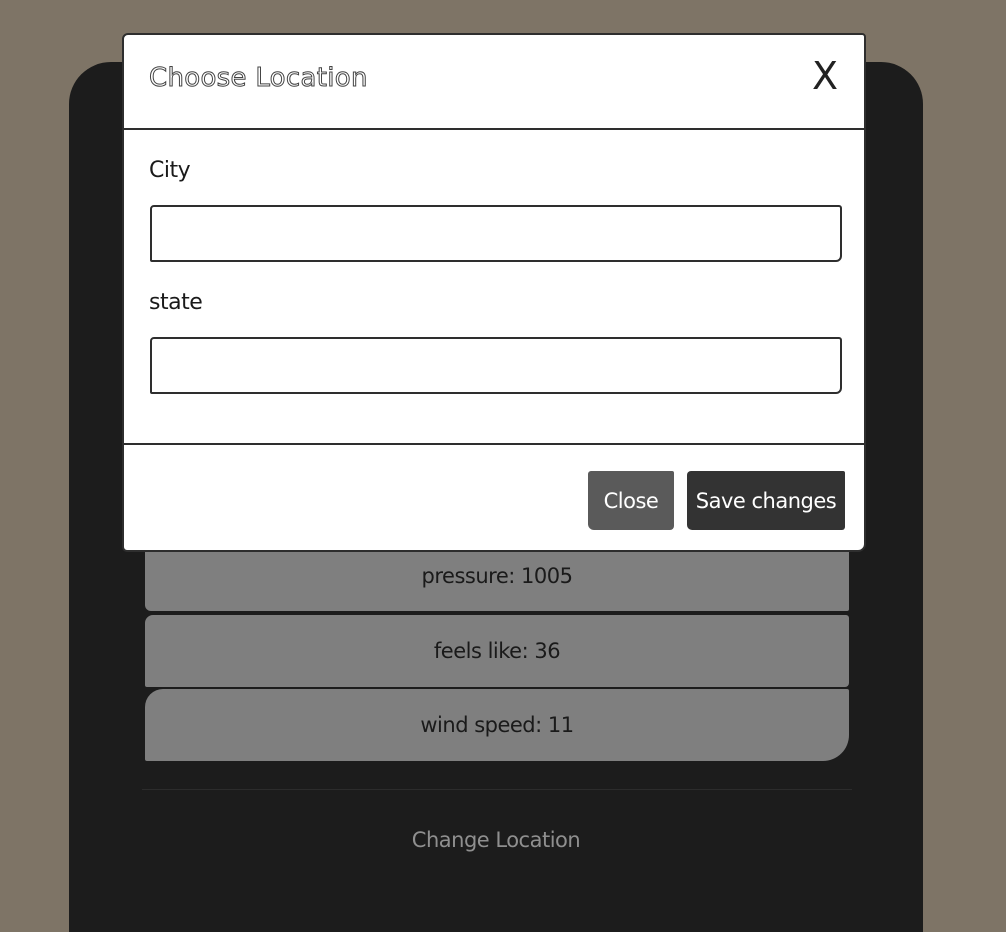  Describe the element at coordinates (176, 302) in the screenshot. I see `state-label: state` at that location.